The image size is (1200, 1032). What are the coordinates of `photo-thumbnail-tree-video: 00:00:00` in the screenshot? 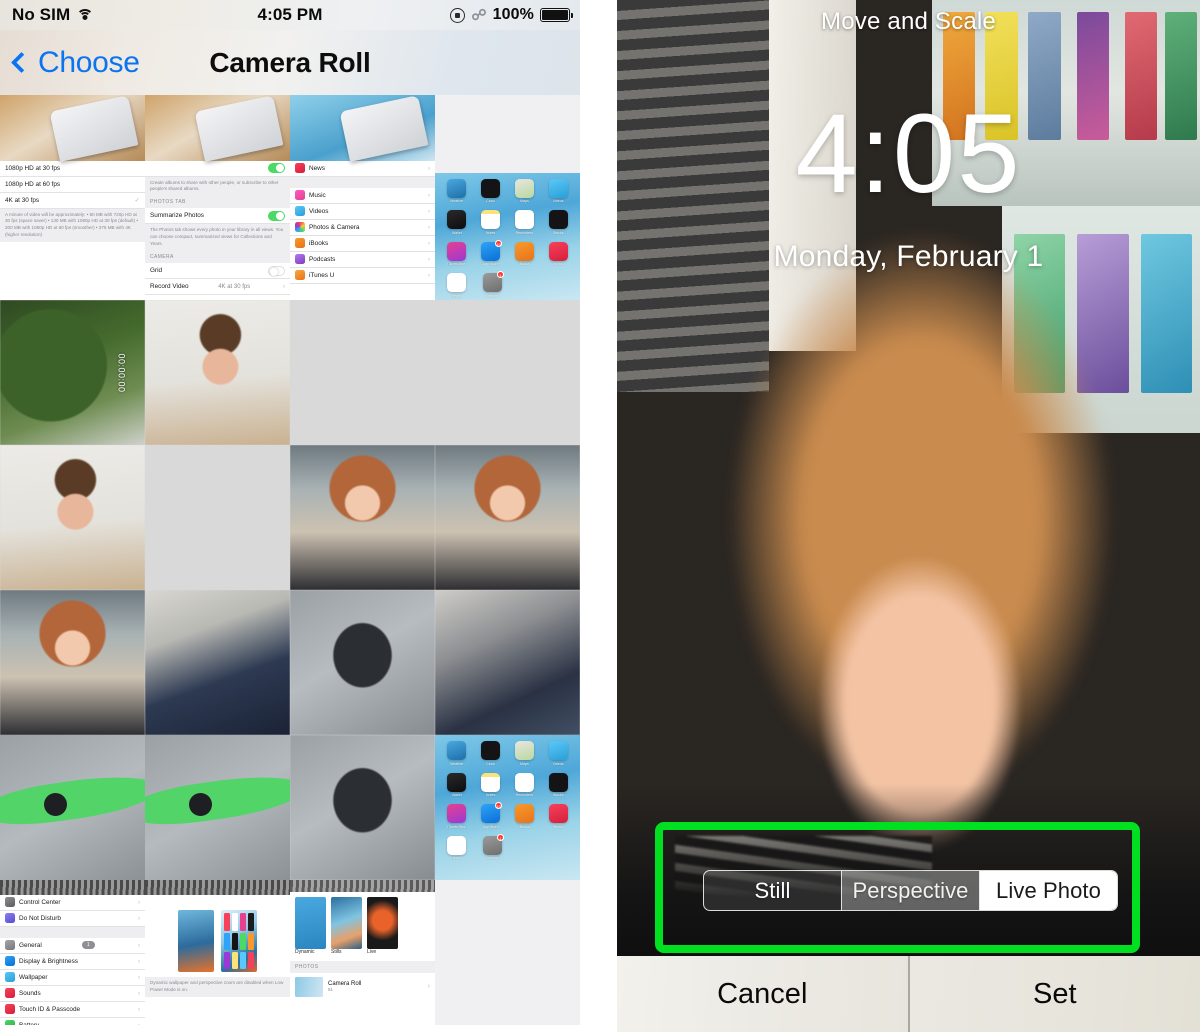 It's located at (72, 372).